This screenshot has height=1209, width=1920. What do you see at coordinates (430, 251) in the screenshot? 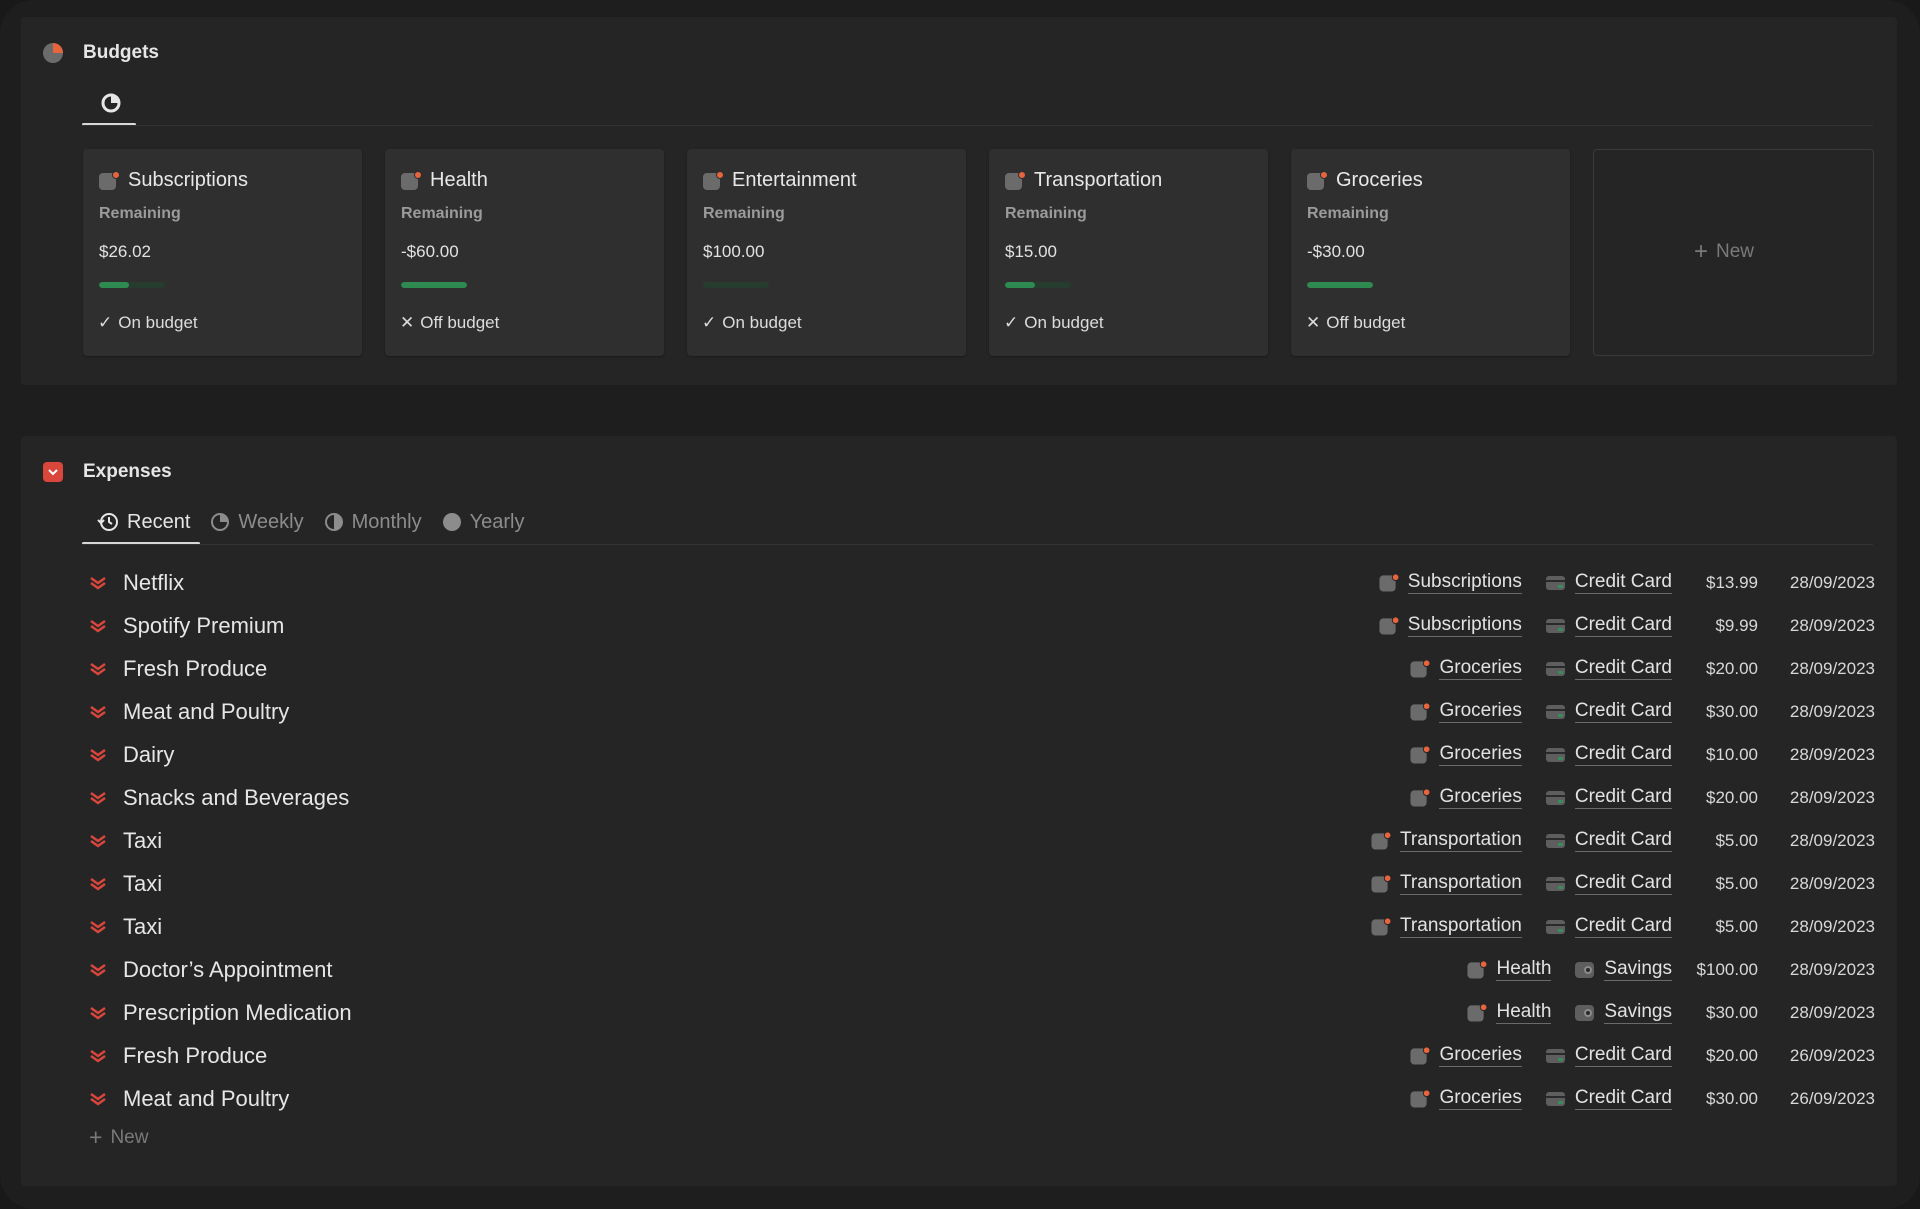
I see `remaining-value: -$60.00` at bounding box center [430, 251].